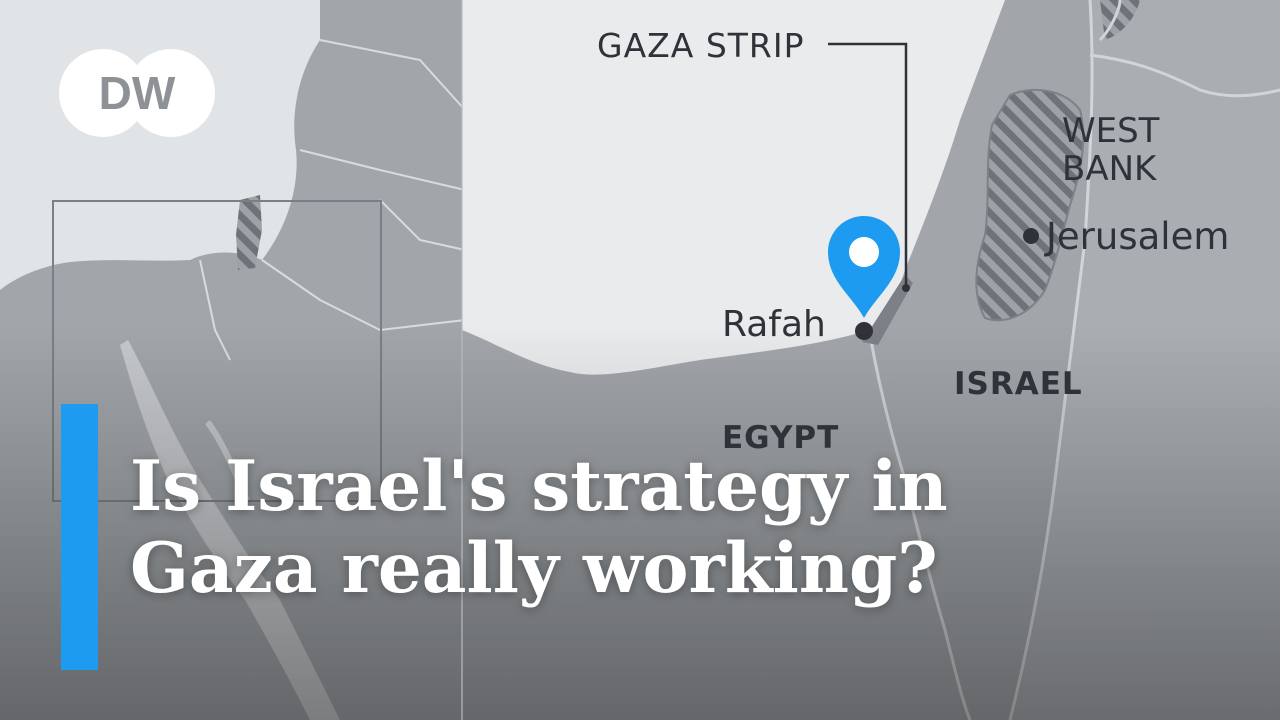 The image size is (1280, 720). I want to click on label-jerusalem: Jerusalem, so click(1138, 236).